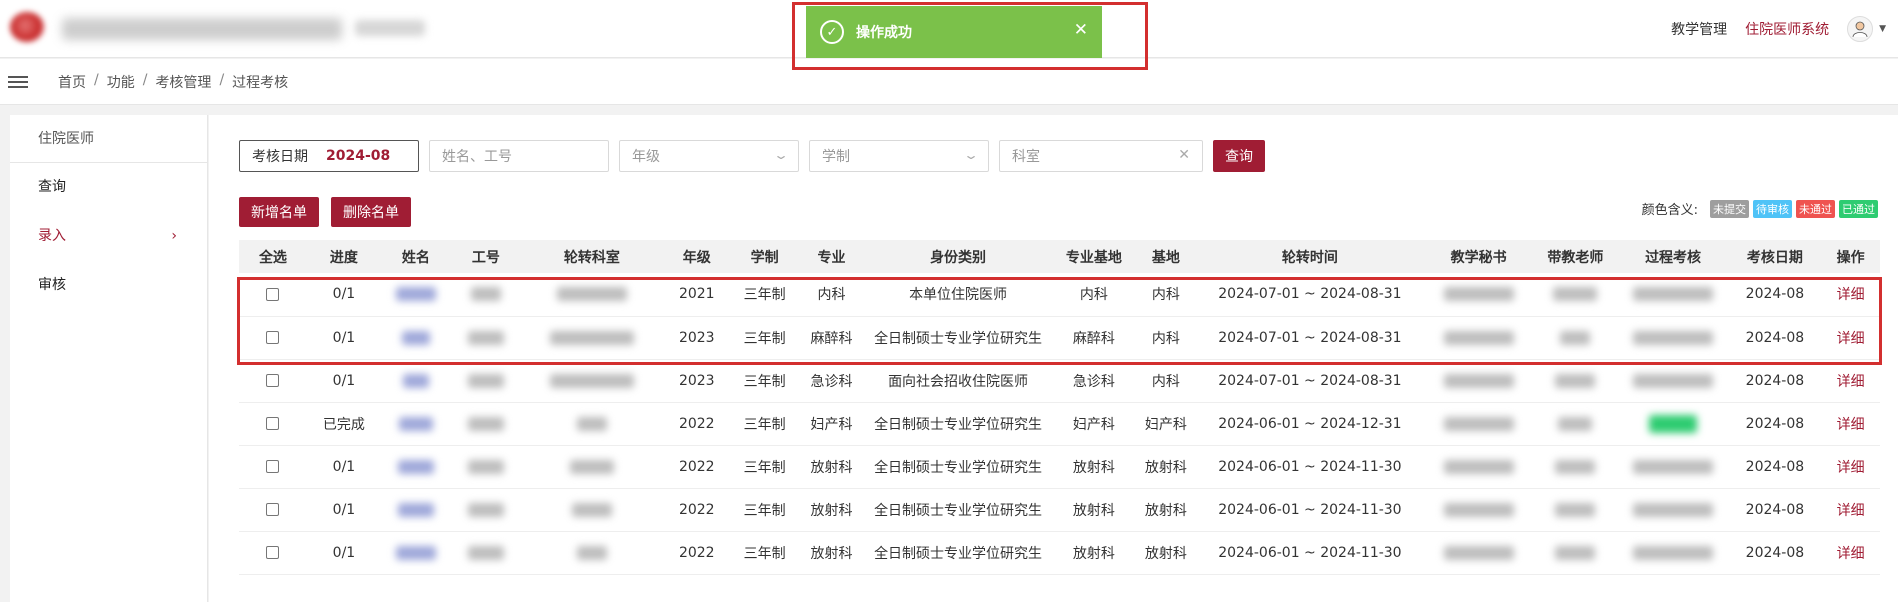 The height and width of the screenshot is (602, 1898). What do you see at coordinates (202, 29) in the screenshot?
I see `system-title-redacted` at bounding box center [202, 29].